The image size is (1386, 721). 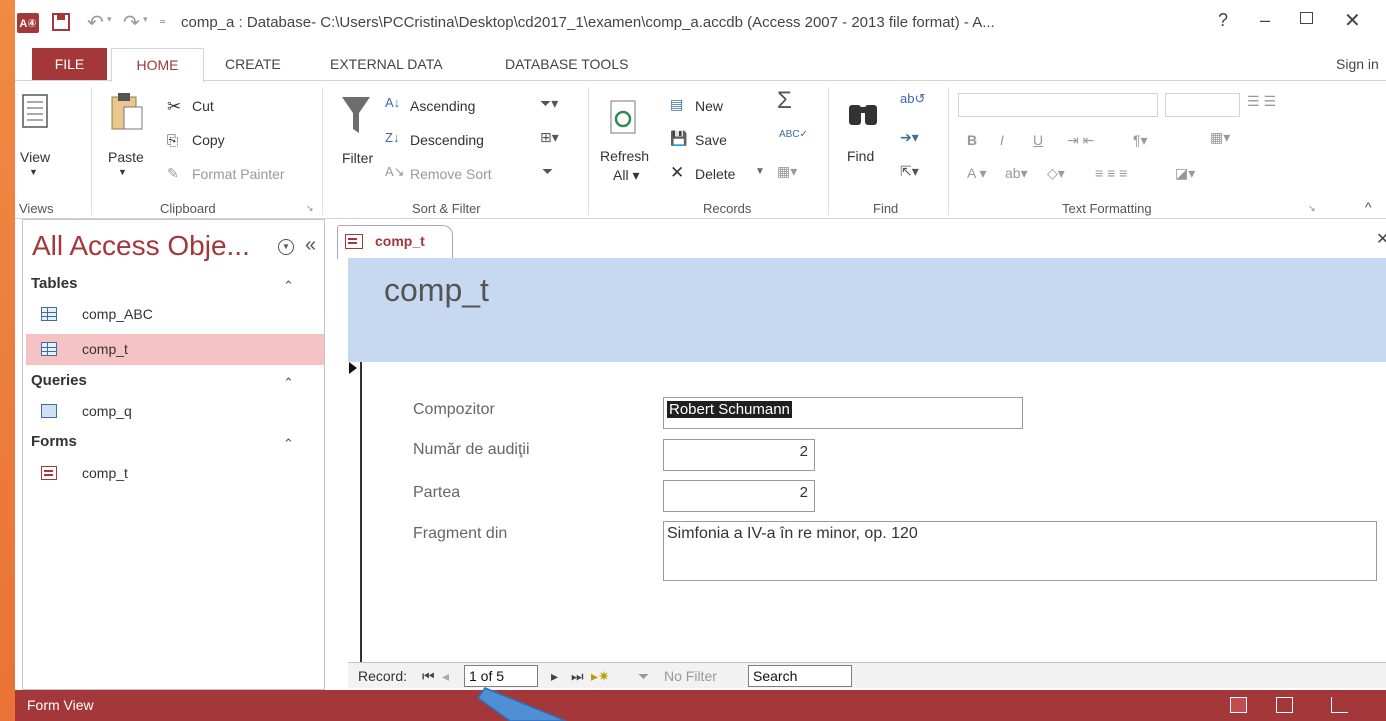 What do you see at coordinates (1058, 105) in the screenshot?
I see `font-name-dropdown` at bounding box center [1058, 105].